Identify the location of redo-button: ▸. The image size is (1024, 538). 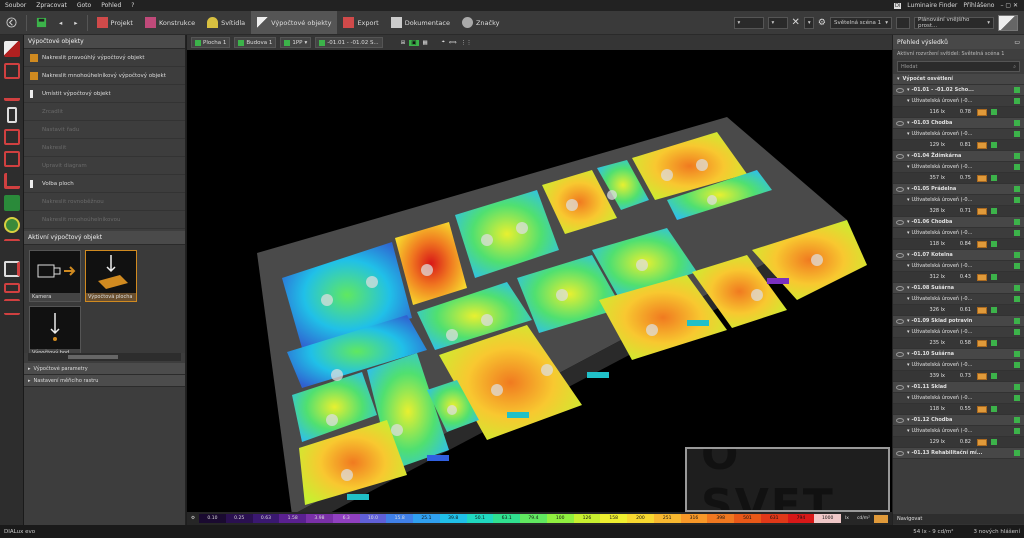
(75, 22).